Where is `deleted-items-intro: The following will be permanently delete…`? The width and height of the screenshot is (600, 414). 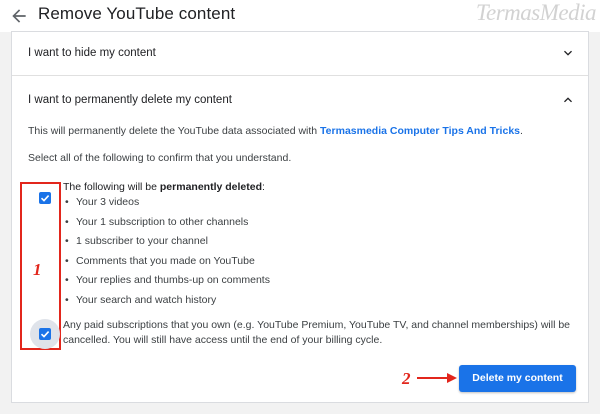
deleted-items-intro: The following will be permanently delete… is located at coordinates (164, 187).